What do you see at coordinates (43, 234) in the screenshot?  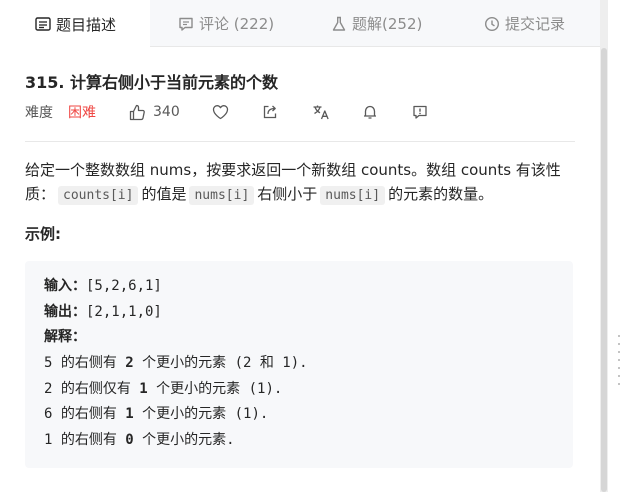 I see `example-heading: 示例:` at bounding box center [43, 234].